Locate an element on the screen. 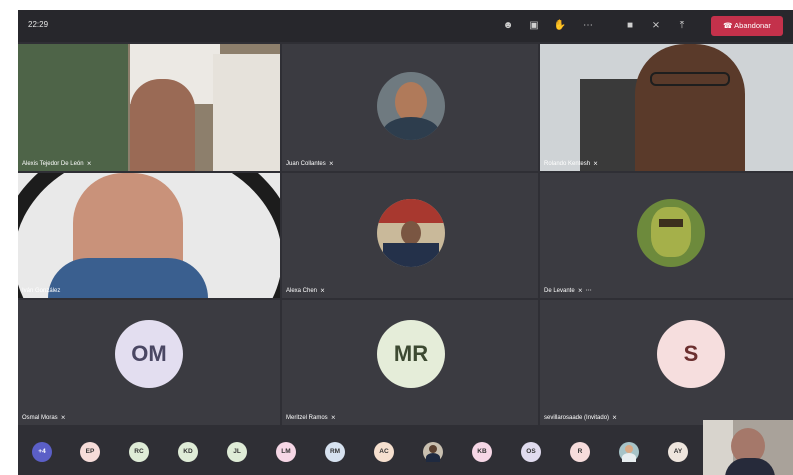  participant-name: Iván González is located at coordinates (41, 291).